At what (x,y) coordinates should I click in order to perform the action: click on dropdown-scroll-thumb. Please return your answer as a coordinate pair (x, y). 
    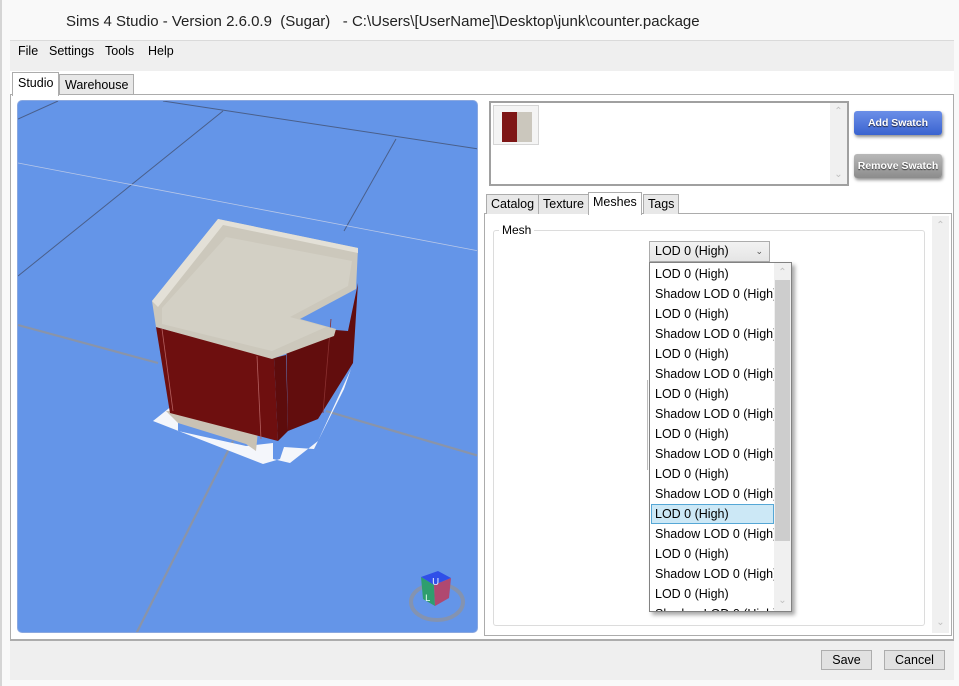
    Looking at the image, I should click on (782, 410).